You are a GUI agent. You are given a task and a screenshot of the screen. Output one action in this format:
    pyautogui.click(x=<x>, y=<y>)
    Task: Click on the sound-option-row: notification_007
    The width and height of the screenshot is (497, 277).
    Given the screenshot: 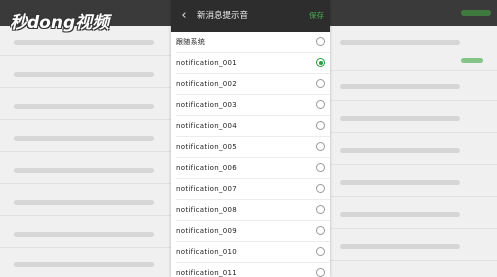 What is the action you would take?
    pyautogui.click(x=250, y=189)
    